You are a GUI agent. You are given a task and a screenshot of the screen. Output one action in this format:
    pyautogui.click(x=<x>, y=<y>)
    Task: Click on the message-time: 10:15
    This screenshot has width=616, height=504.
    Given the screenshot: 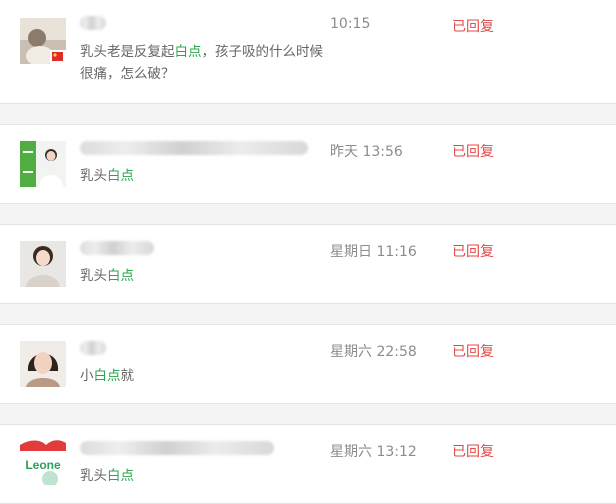 What is the action you would take?
    pyautogui.click(x=350, y=24)
    